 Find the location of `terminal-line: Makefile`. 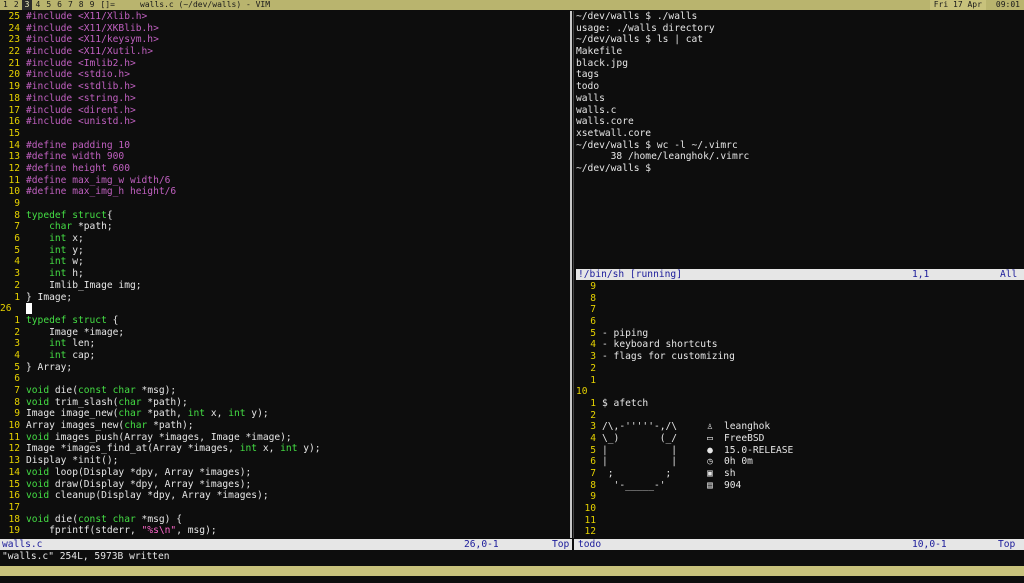

terminal-line: Makefile is located at coordinates (599, 52).